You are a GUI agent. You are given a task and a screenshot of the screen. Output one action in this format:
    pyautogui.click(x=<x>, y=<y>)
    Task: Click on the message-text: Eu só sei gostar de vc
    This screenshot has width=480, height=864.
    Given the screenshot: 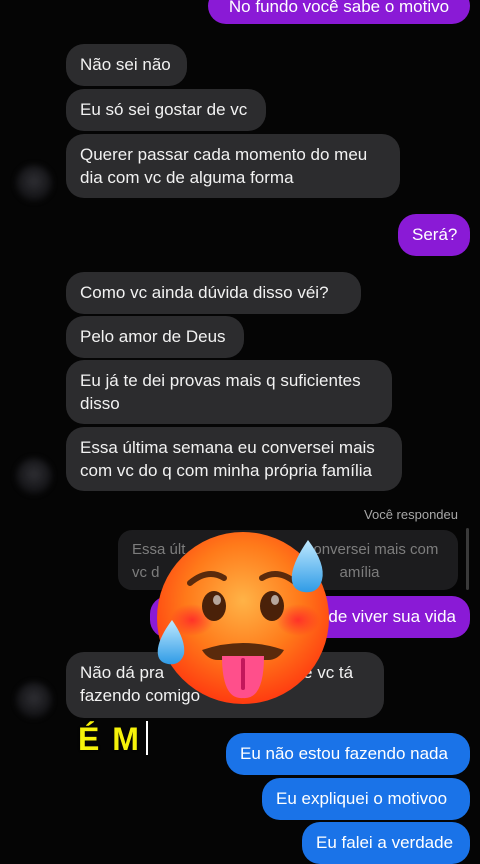 What is the action you would take?
    pyautogui.click(x=164, y=109)
    